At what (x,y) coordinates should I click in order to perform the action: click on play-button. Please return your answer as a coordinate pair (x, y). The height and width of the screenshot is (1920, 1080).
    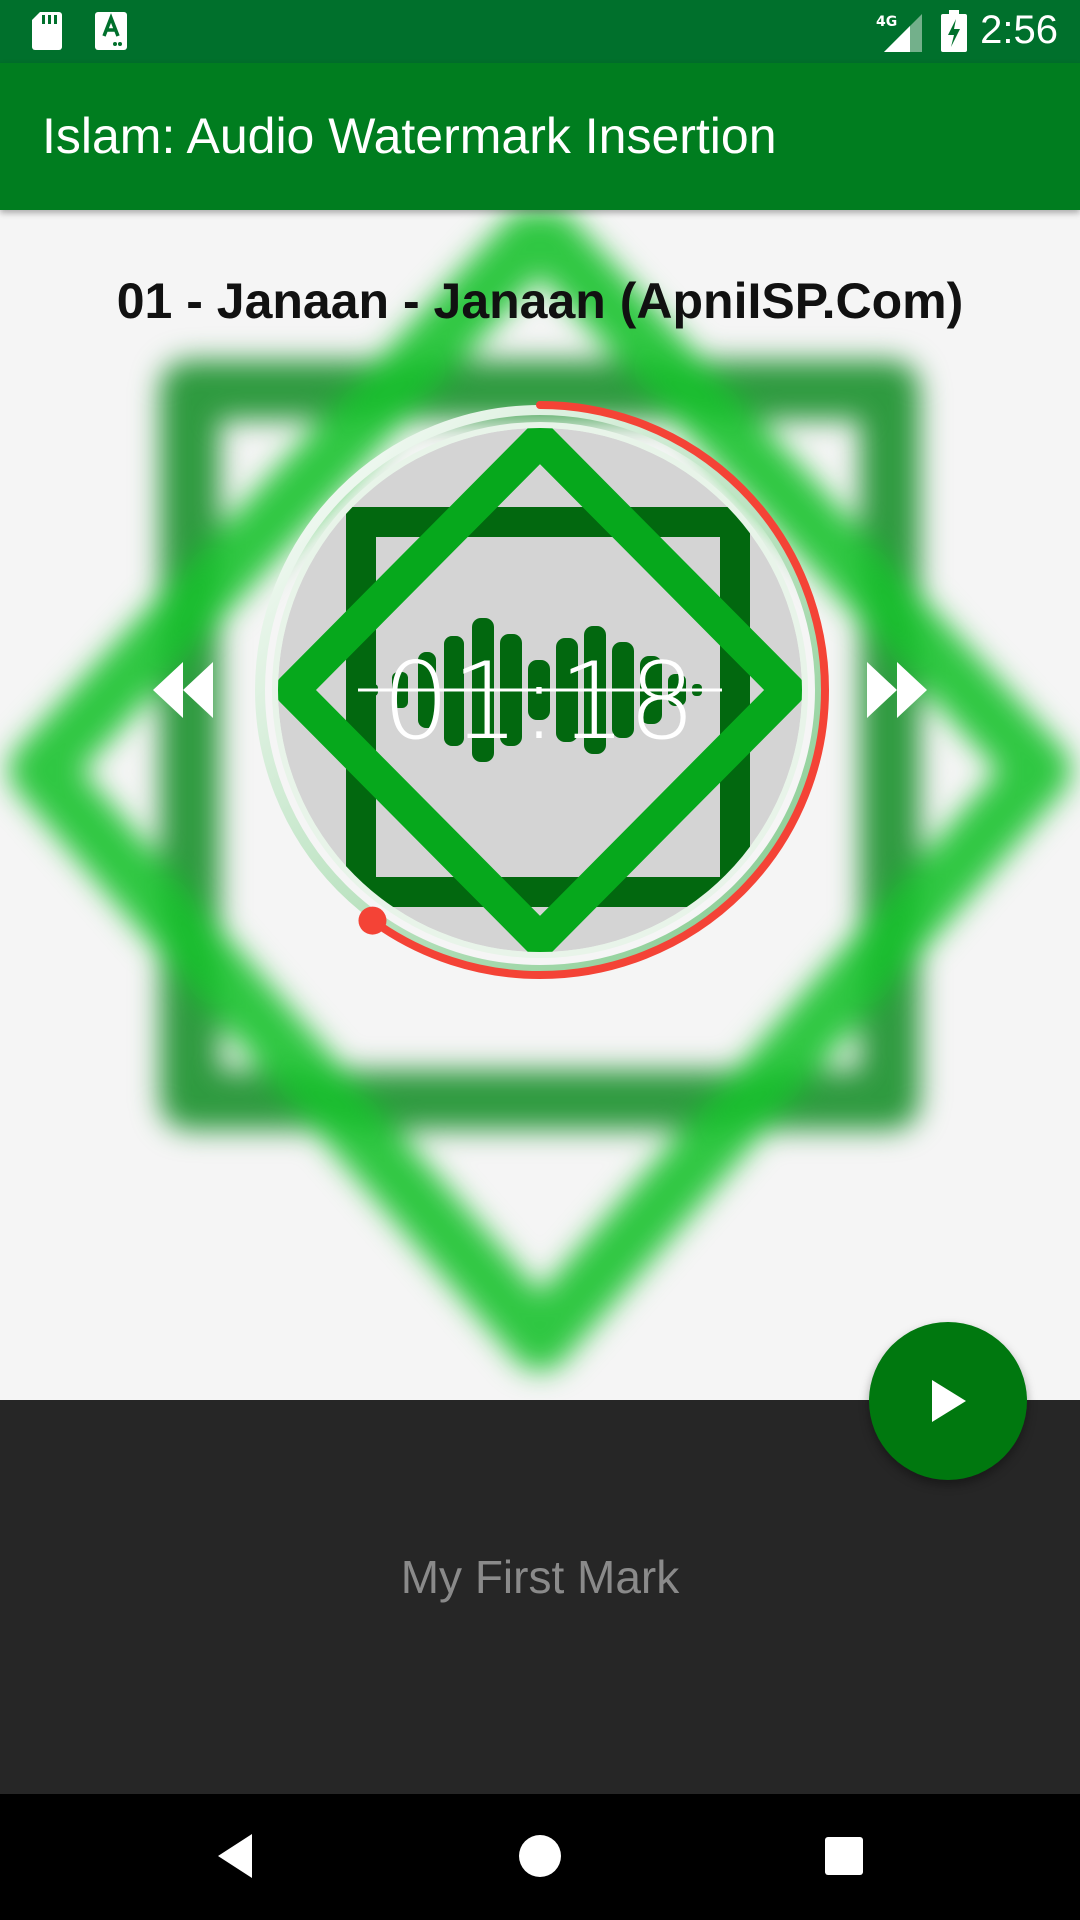
    Looking at the image, I should click on (948, 1401).